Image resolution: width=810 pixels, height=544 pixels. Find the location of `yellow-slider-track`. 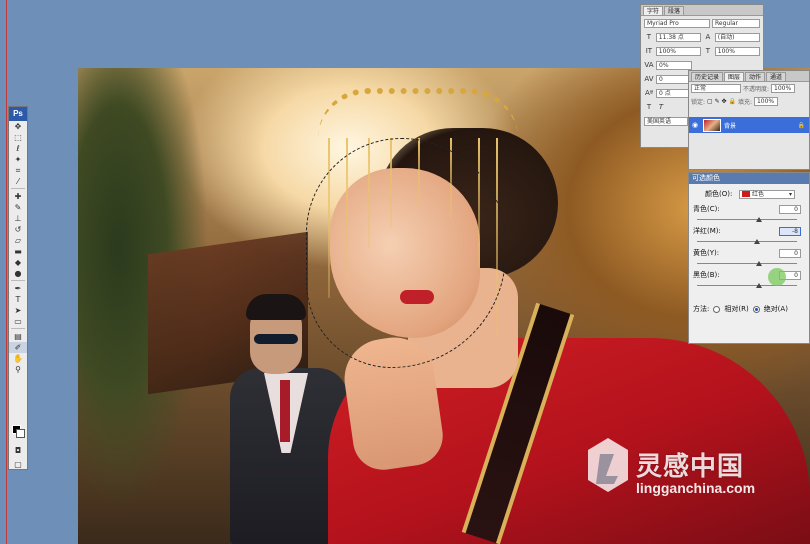

yellow-slider-track is located at coordinates (747, 263).